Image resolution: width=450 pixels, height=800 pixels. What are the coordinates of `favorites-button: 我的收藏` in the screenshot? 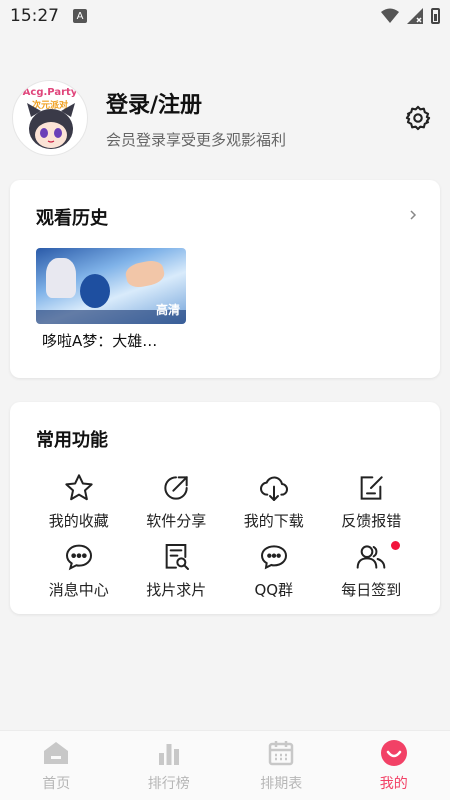 It's located at (79, 501).